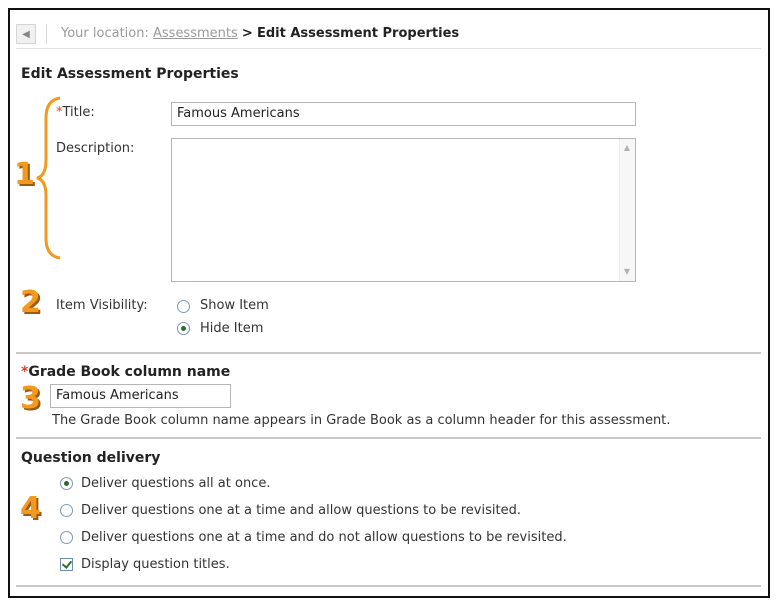 This screenshot has height=602, width=780. I want to click on deliver-one-no-revisit-radio, so click(66, 537).